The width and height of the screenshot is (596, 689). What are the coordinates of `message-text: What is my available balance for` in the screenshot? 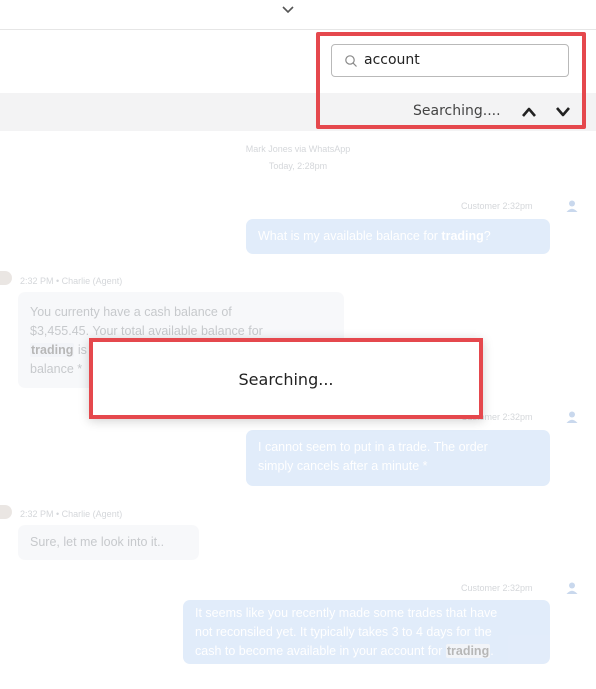 It's located at (350, 236).